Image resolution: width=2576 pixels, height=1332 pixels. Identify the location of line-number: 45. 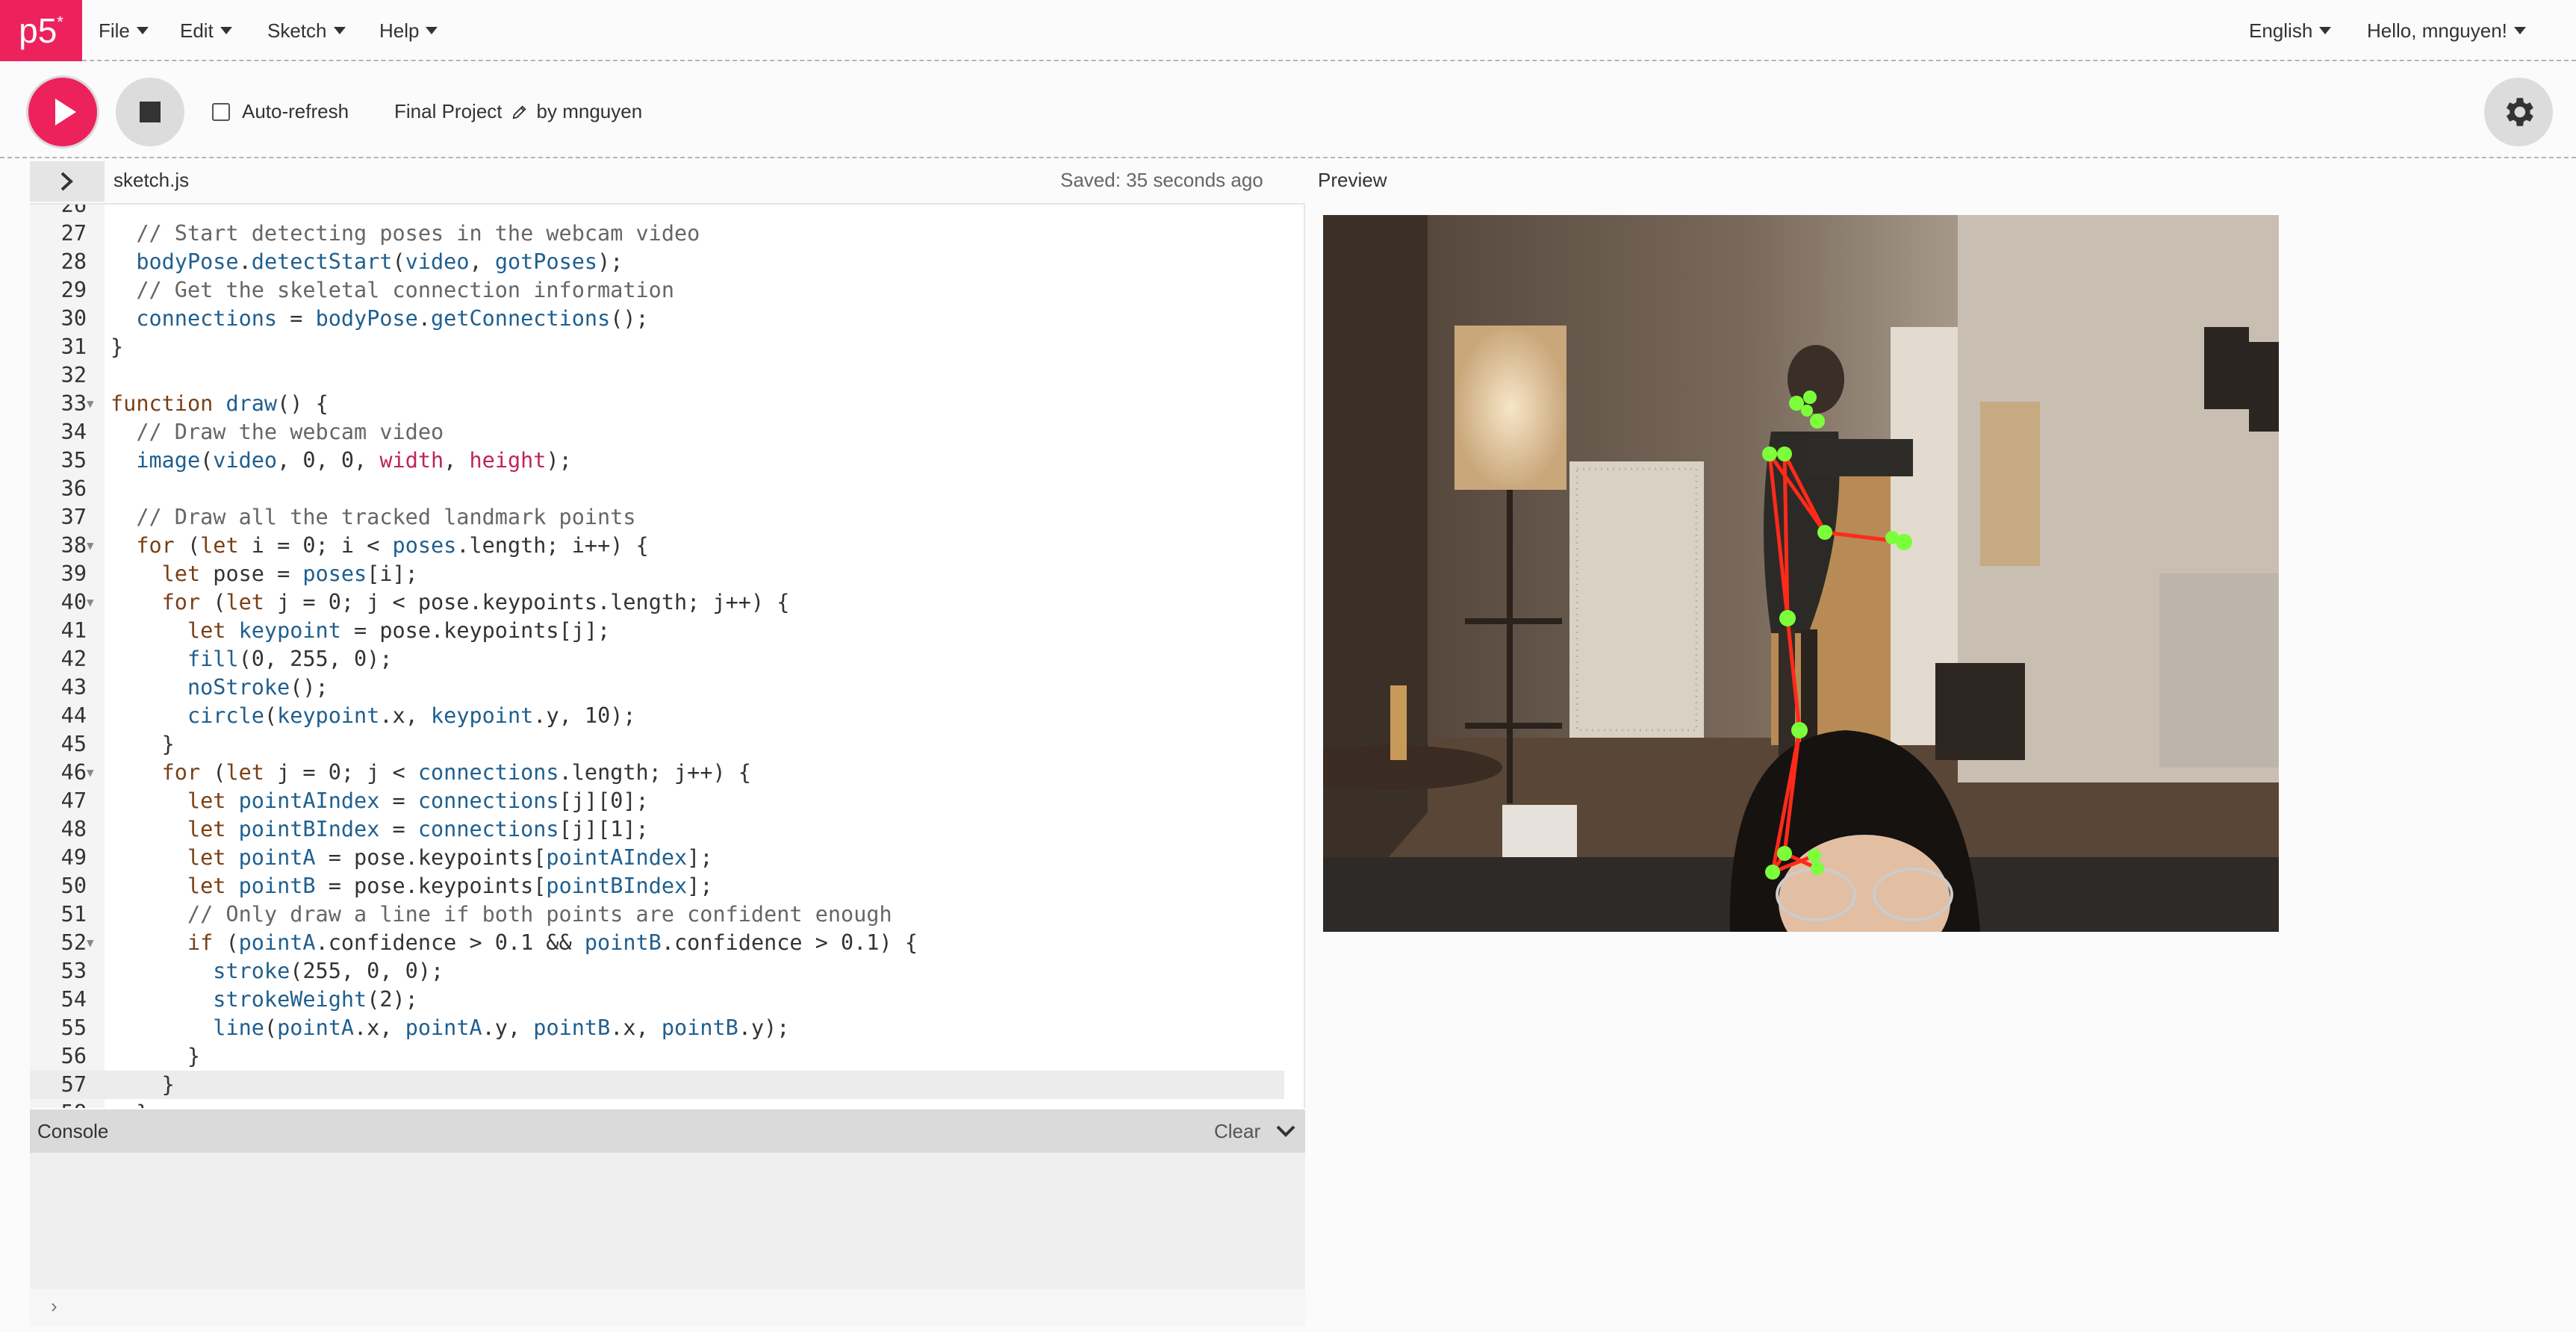
(73, 744).